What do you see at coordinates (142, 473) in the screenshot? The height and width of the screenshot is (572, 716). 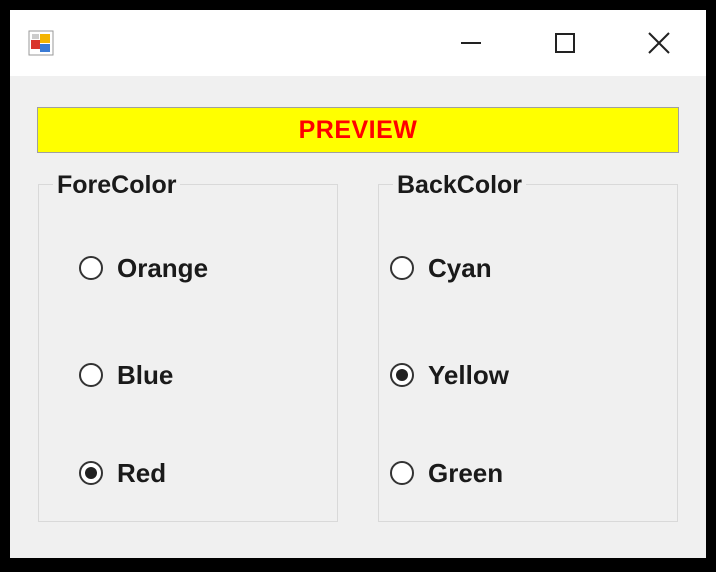 I see `radio-label: Red` at bounding box center [142, 473].